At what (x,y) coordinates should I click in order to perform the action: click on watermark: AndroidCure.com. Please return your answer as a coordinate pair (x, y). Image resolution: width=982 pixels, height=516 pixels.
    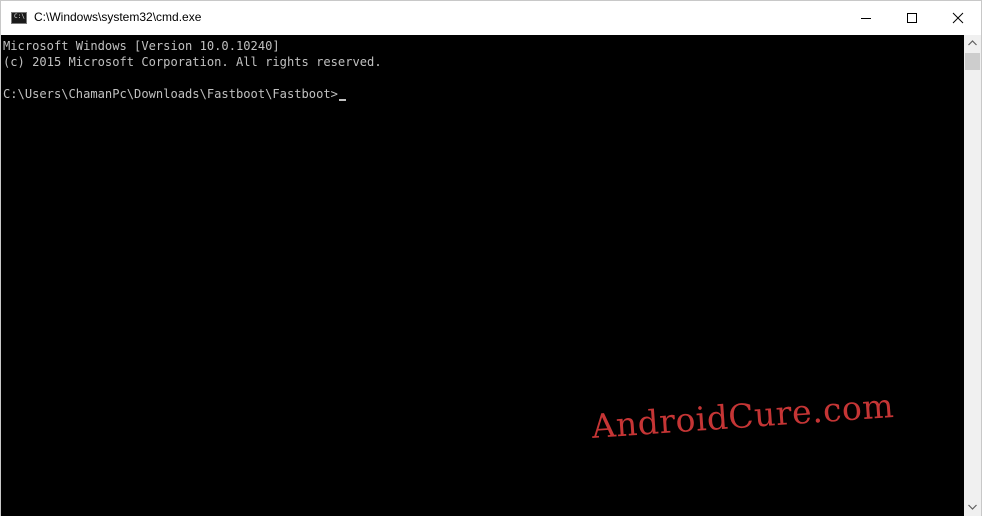
    Looking at the image, I should click on (743, 415).